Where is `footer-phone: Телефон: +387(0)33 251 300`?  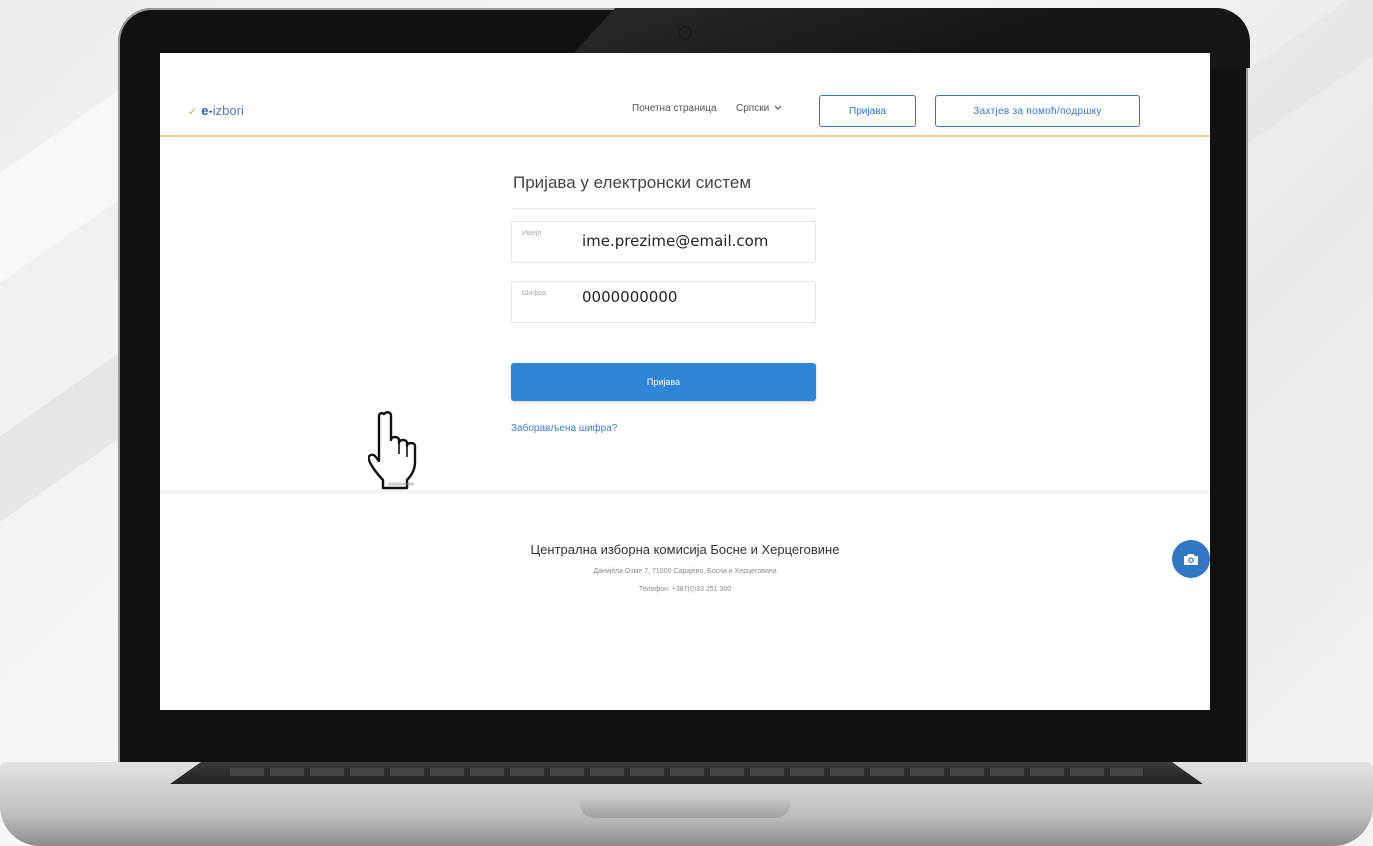
footer-phone: Телефон: +387(0)33 251 300 is located at coordinates (685, 589).